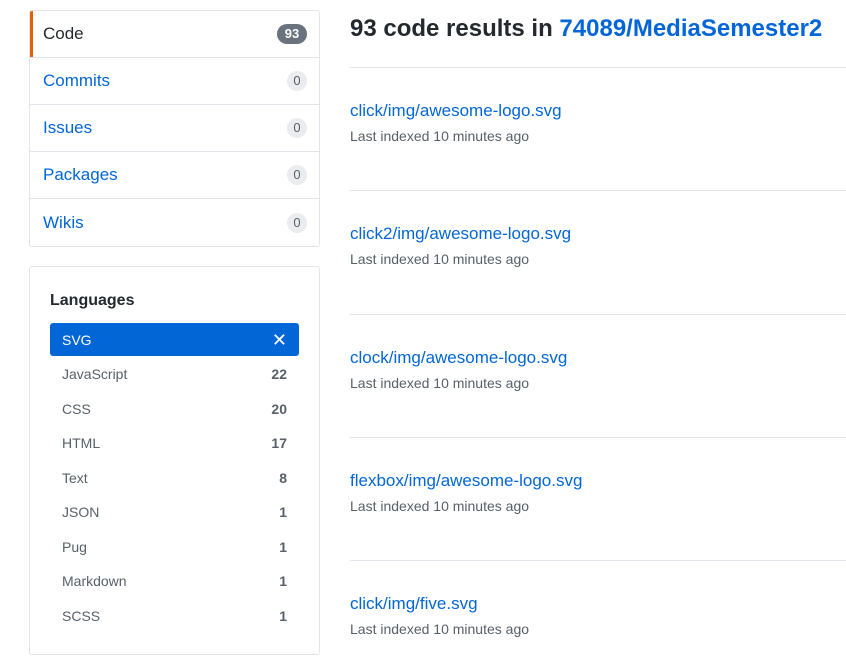 The height and width of the screenshot is (672, 846). I want to click on nav-item-issues: Issues 0, so click(174, 128).